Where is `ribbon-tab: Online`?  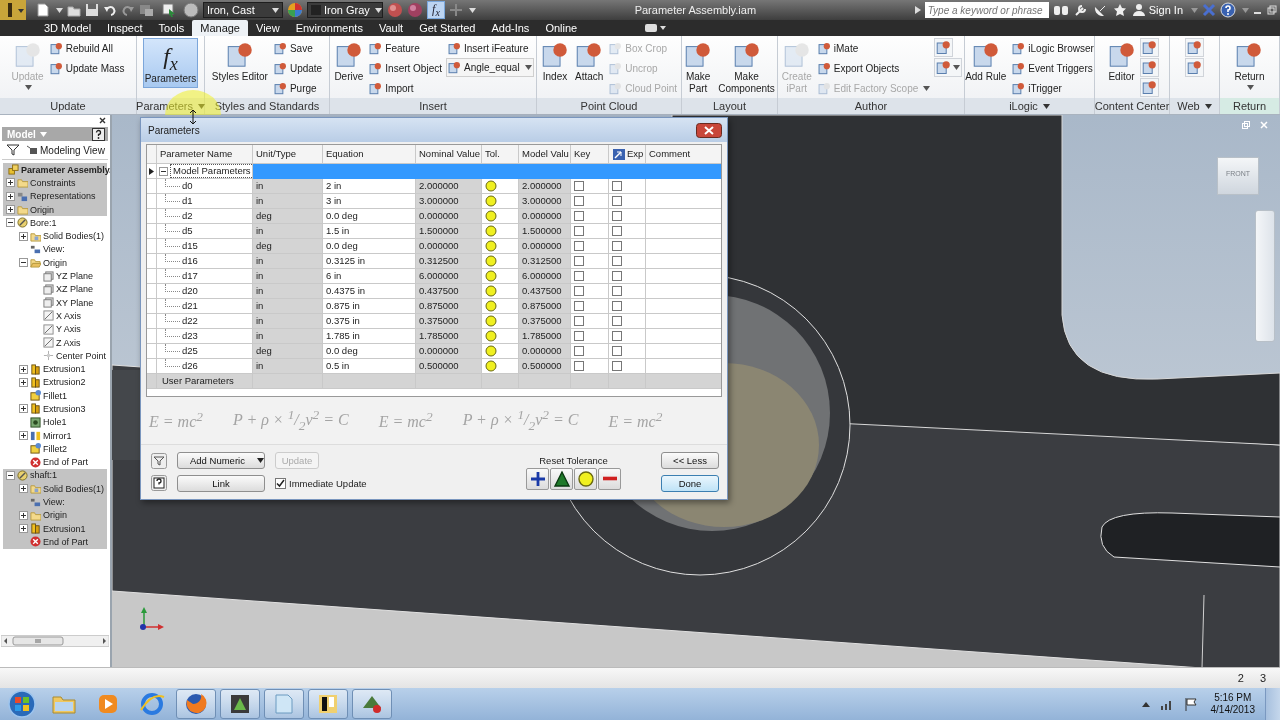 ribbon-tab: Online is located at coordinates (561, 28).